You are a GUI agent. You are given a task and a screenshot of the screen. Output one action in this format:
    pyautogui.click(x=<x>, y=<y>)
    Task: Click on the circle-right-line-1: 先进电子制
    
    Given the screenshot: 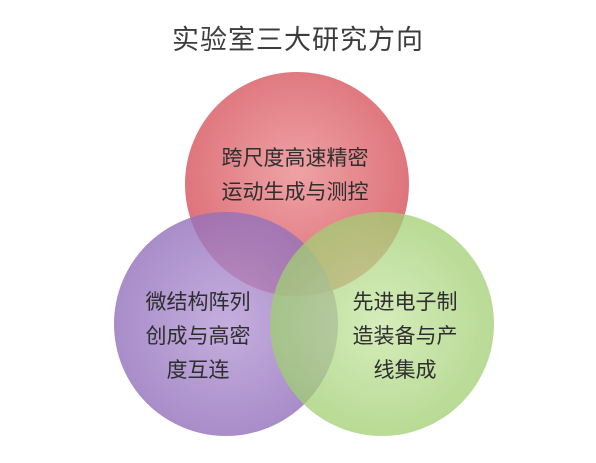 What is the action you would take?
    pyautogui.click(x=405, y=302)
    